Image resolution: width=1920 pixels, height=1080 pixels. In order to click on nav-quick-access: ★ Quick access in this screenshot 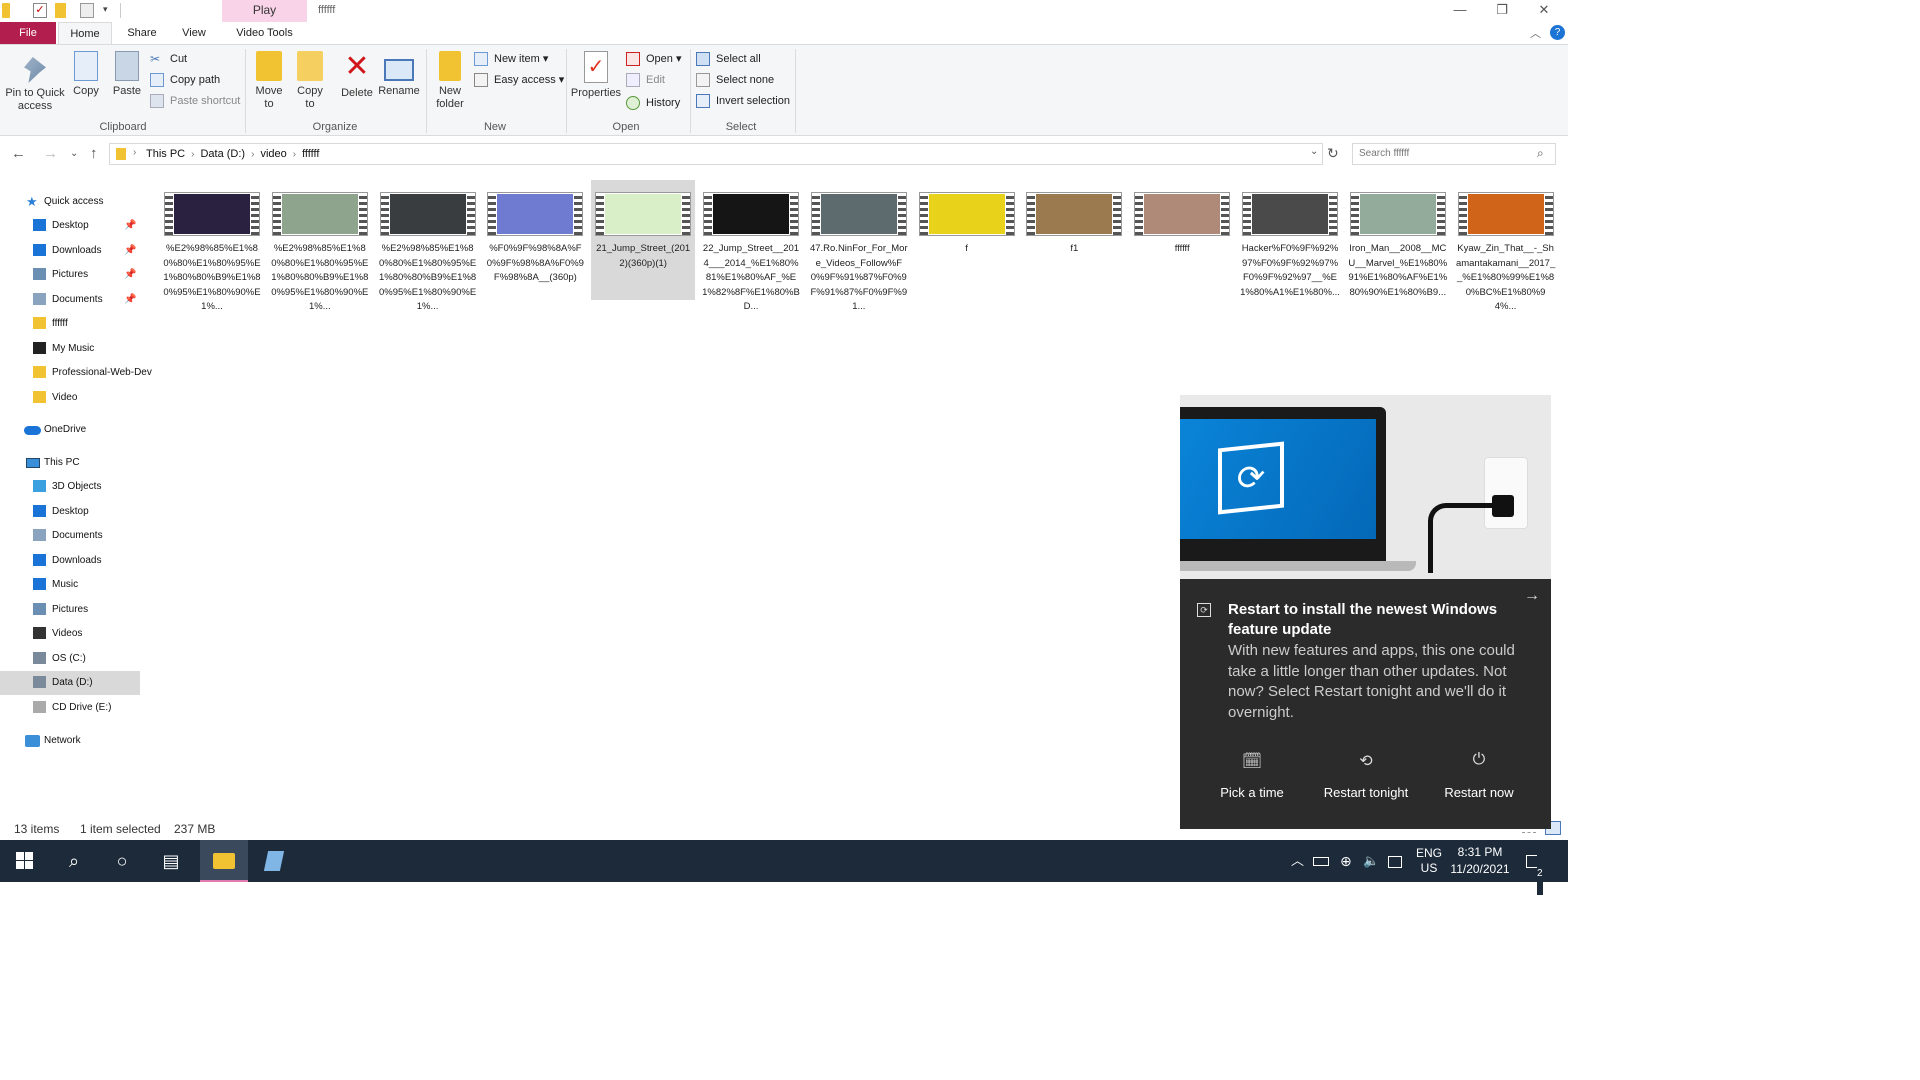, I will do `click(70, 202)`.